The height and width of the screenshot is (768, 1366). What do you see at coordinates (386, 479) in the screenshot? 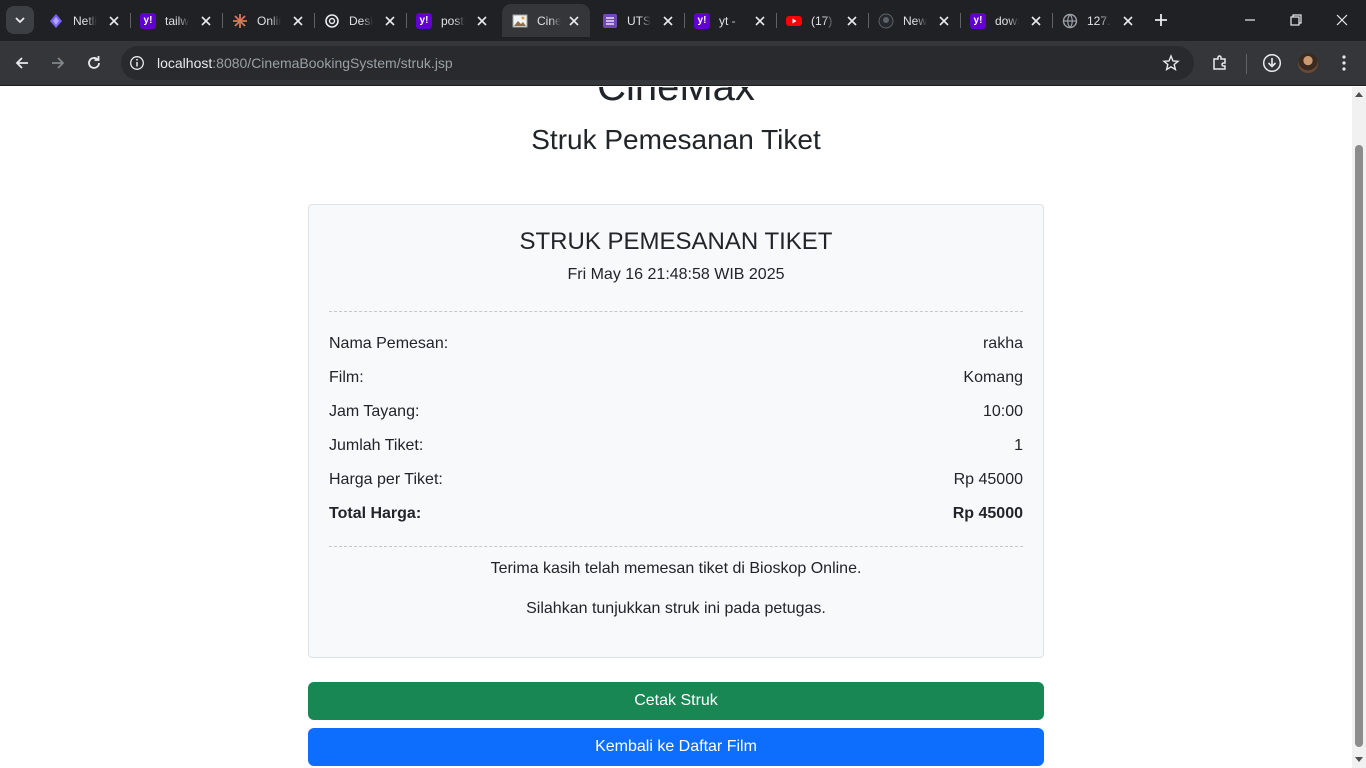
I see `row-label: Harga per Tiket:` at bounding box center [386, 479].